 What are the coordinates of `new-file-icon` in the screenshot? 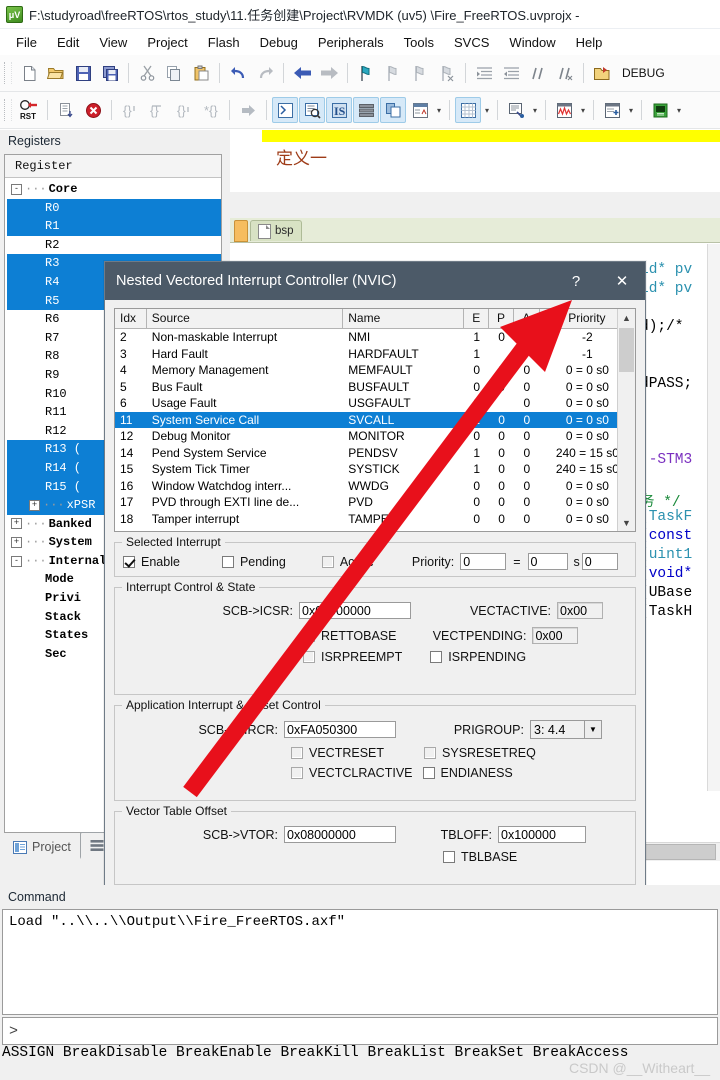 It's located at (29, 73).